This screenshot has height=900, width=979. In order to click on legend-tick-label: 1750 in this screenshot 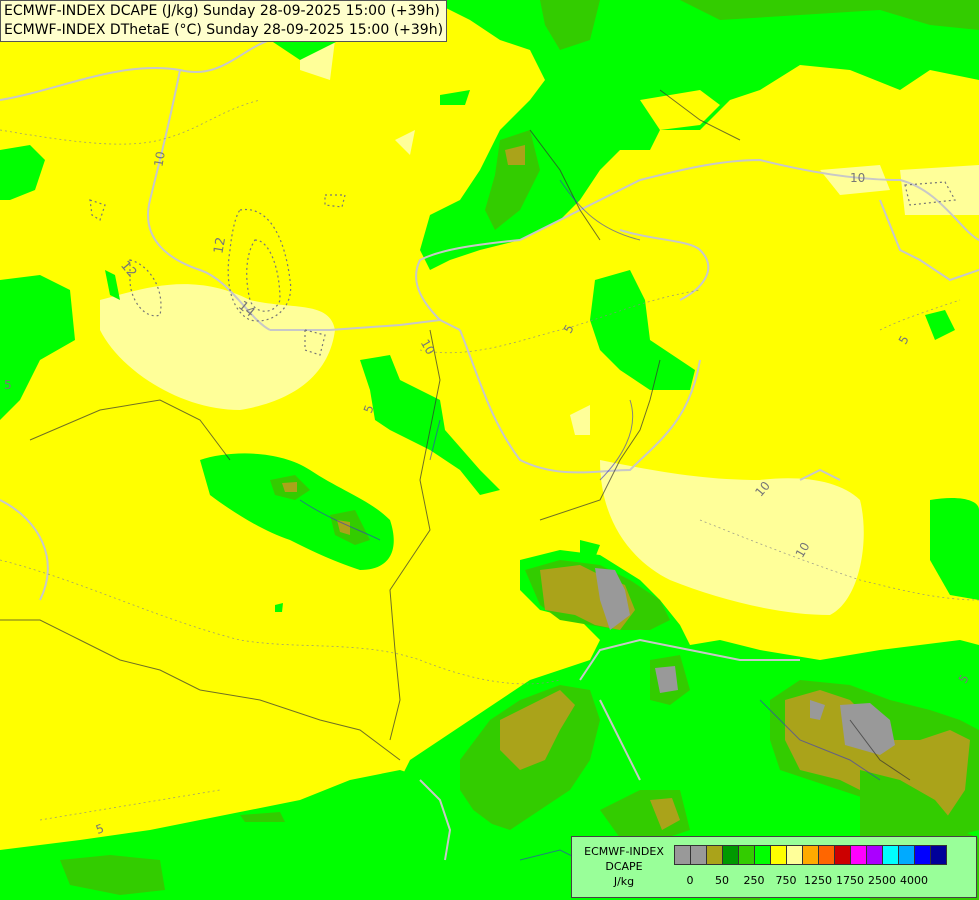, I will do `click(850, 880)`.